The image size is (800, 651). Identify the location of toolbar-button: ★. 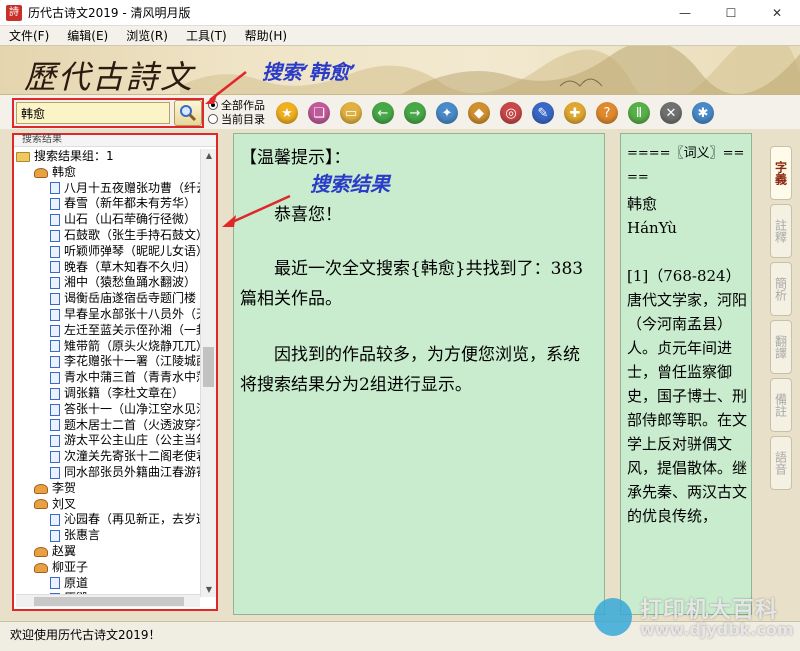
(287, 113).